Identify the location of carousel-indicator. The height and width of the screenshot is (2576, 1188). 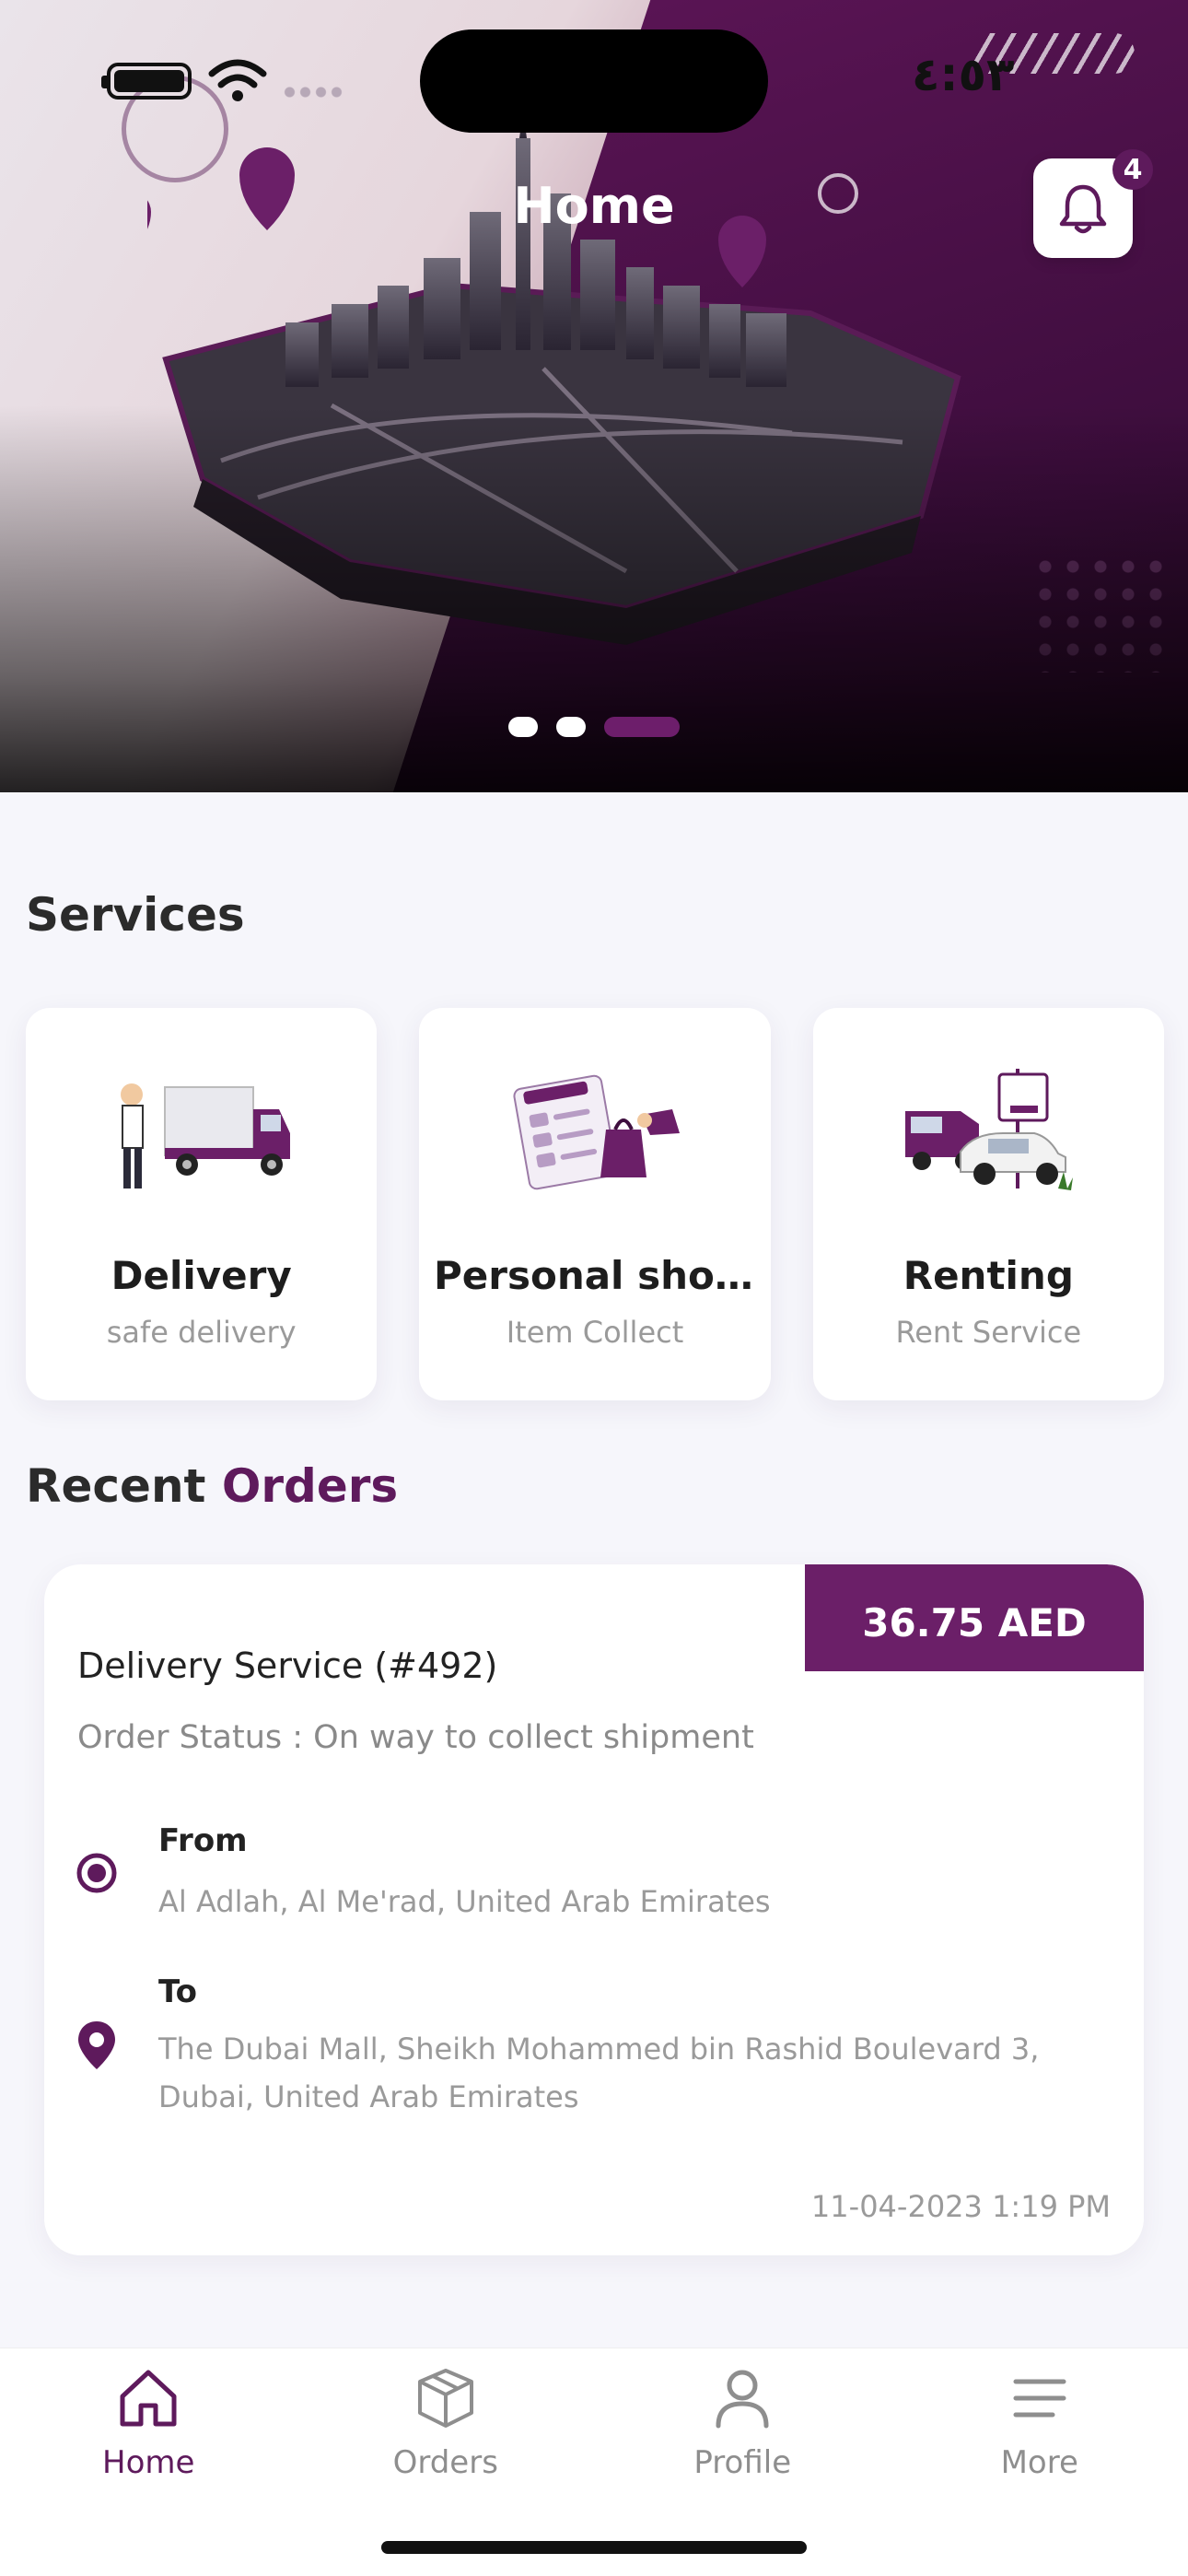
(594, 727).